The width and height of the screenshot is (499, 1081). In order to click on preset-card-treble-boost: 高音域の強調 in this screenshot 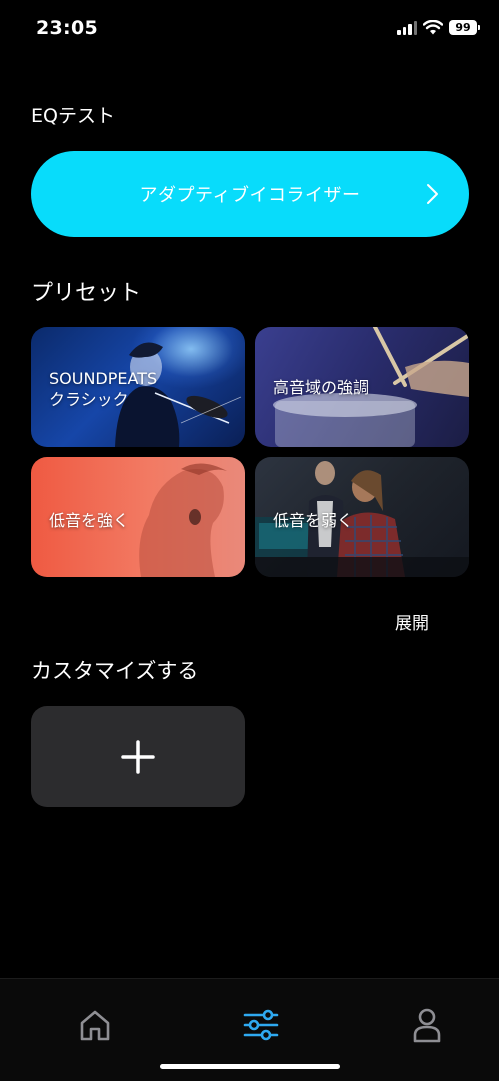, I will do `click(362, 387)`.